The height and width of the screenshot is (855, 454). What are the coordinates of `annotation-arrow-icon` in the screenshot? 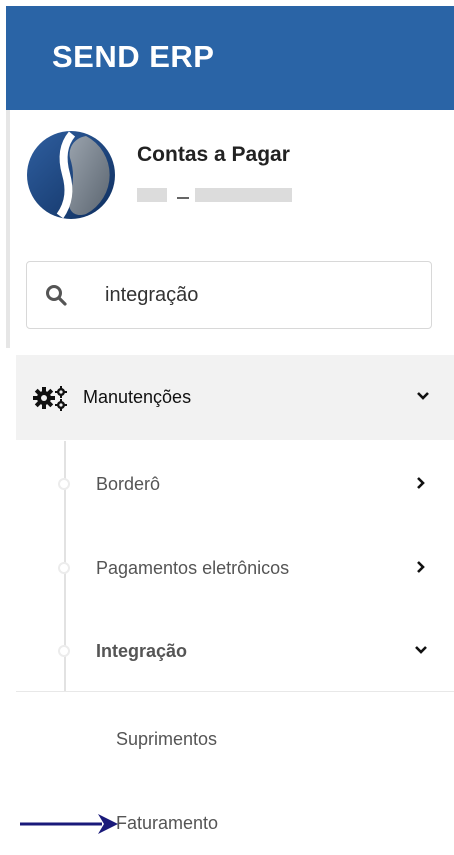 It's located at (69, 824).